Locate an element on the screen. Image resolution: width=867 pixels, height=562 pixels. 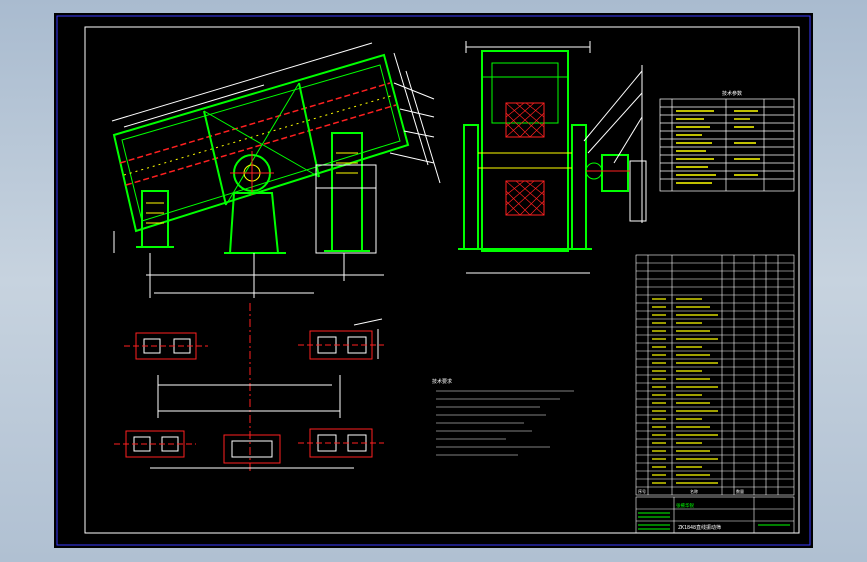
left-spring-support is located at coordinates (155, 219).